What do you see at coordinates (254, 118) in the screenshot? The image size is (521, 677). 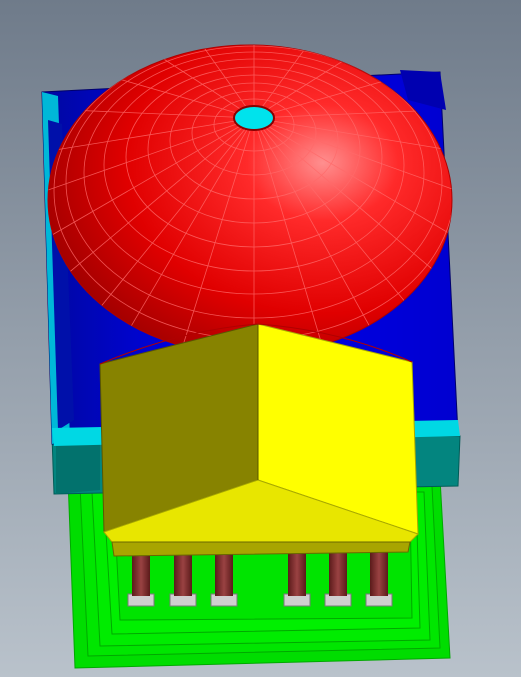 I see `dome-hole` at bounding box center [254, 118].